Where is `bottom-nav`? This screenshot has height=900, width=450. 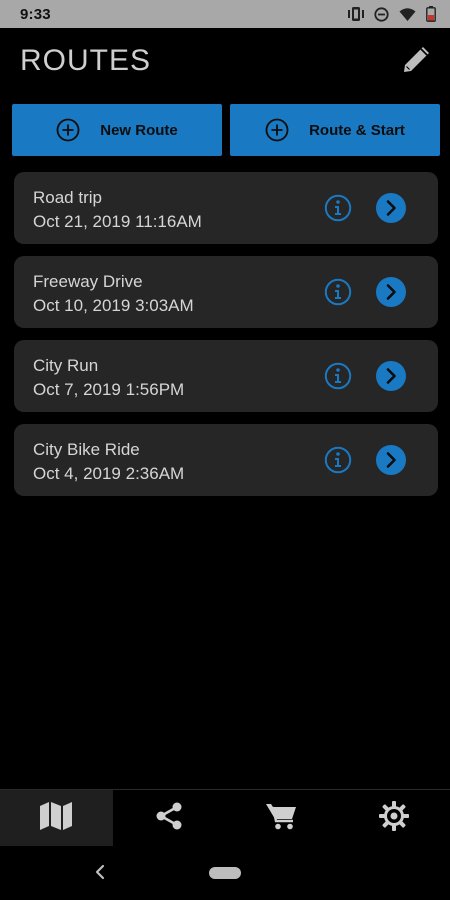
bottom-nav is located at coordinates (225, 817).